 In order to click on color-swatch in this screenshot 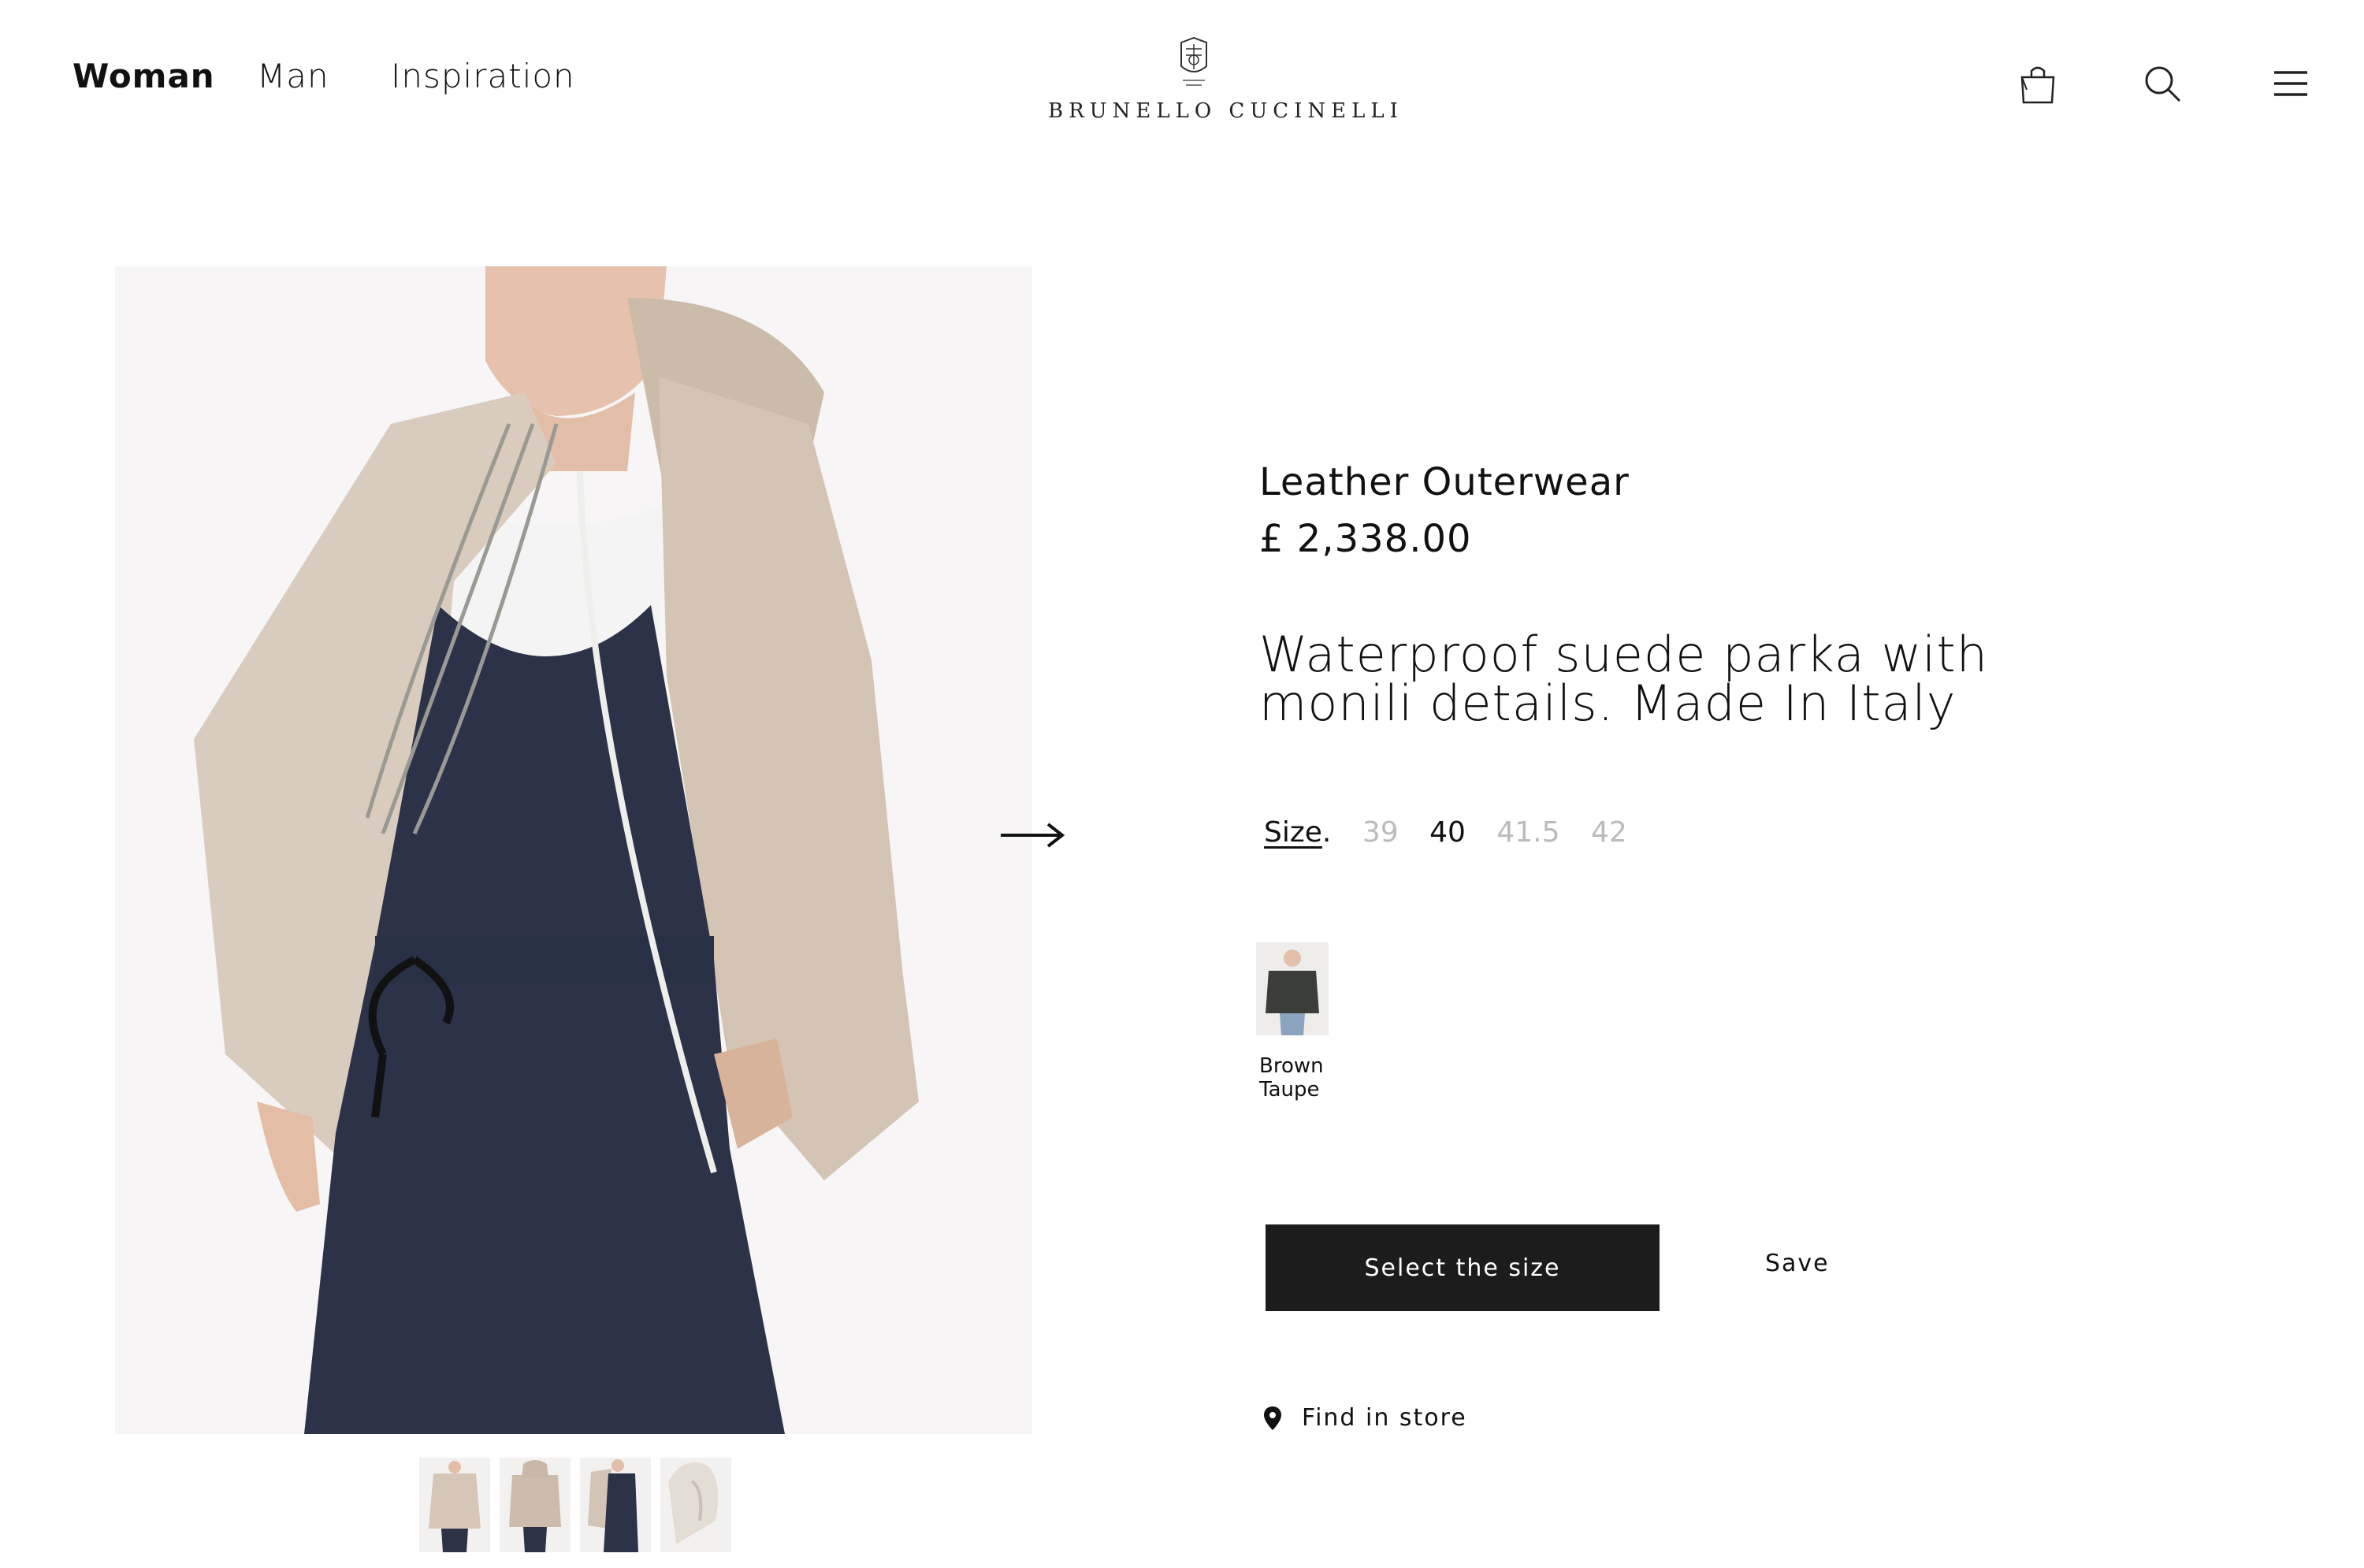, I will do `click(1292, 988)`.